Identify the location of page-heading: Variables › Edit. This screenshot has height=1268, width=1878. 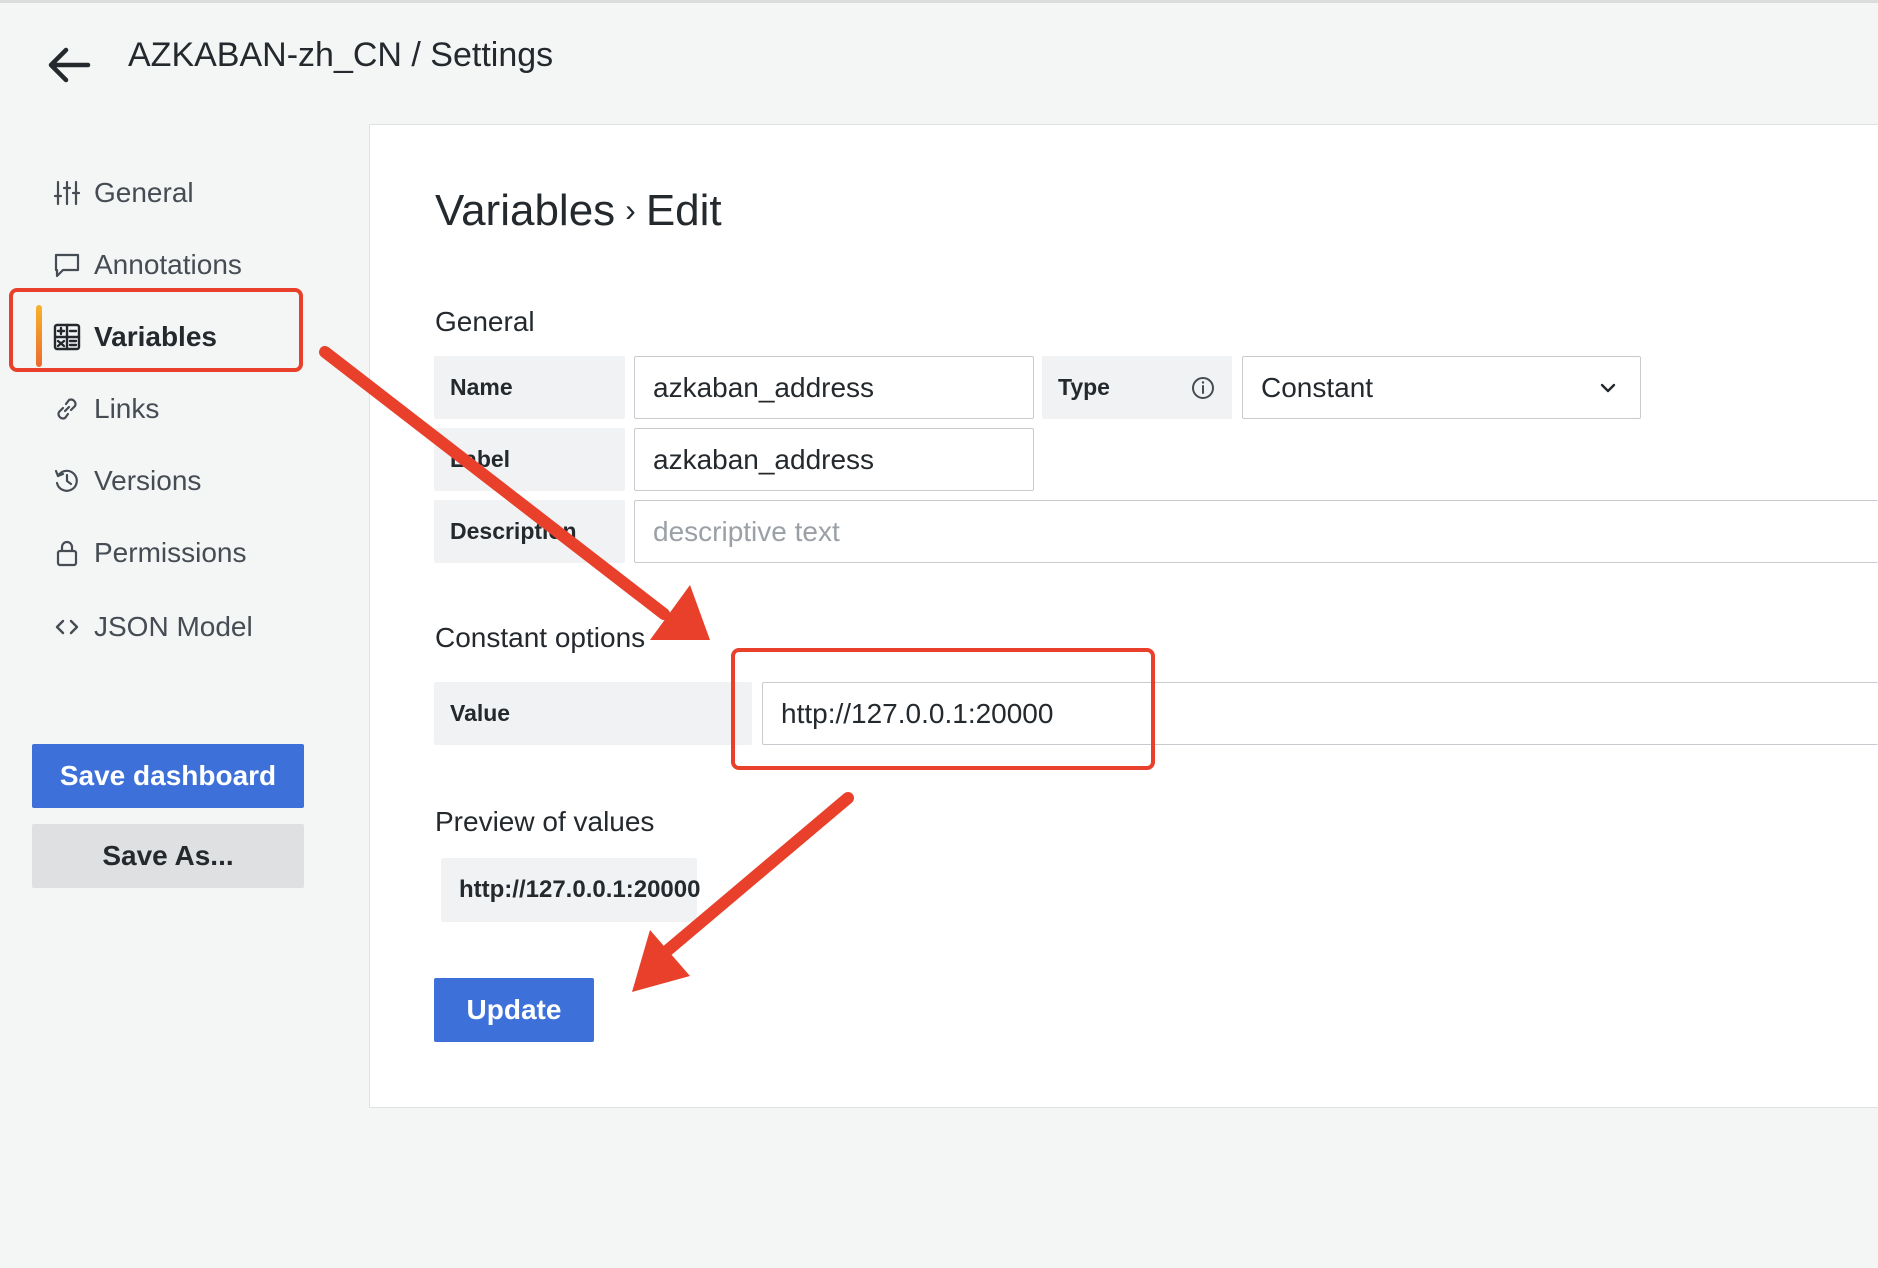
(578, 211).